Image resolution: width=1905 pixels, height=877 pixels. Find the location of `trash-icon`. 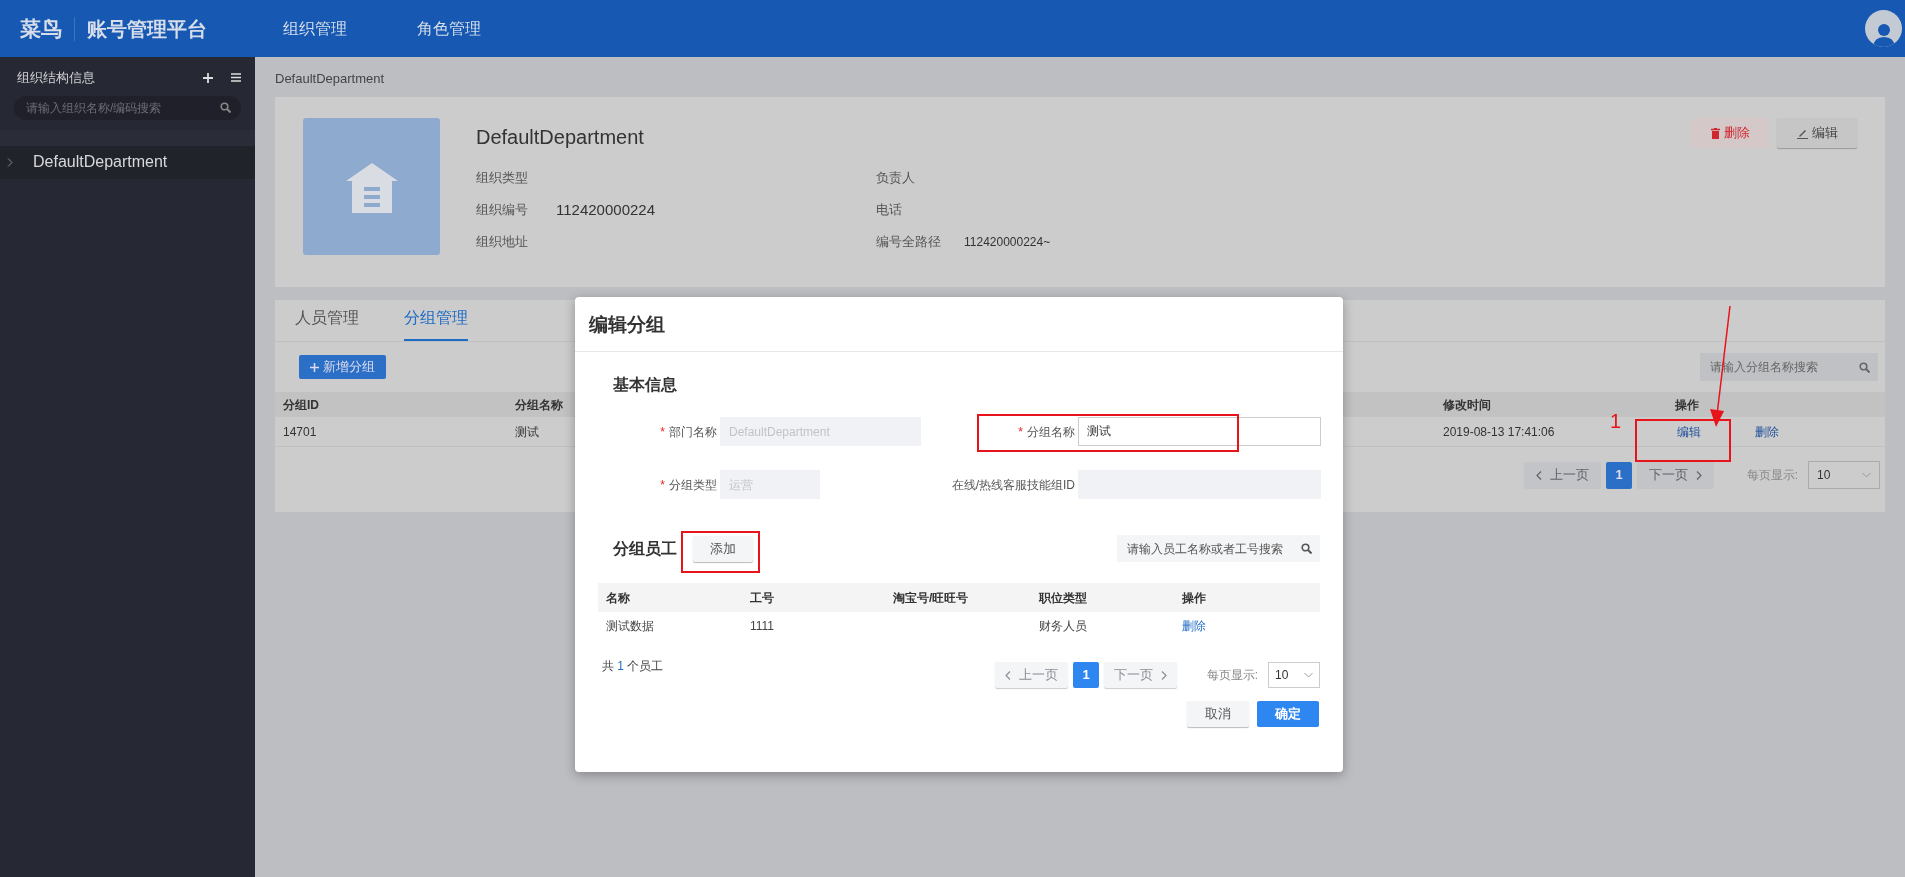

trash-icon is located at coordinates (1715, 133).